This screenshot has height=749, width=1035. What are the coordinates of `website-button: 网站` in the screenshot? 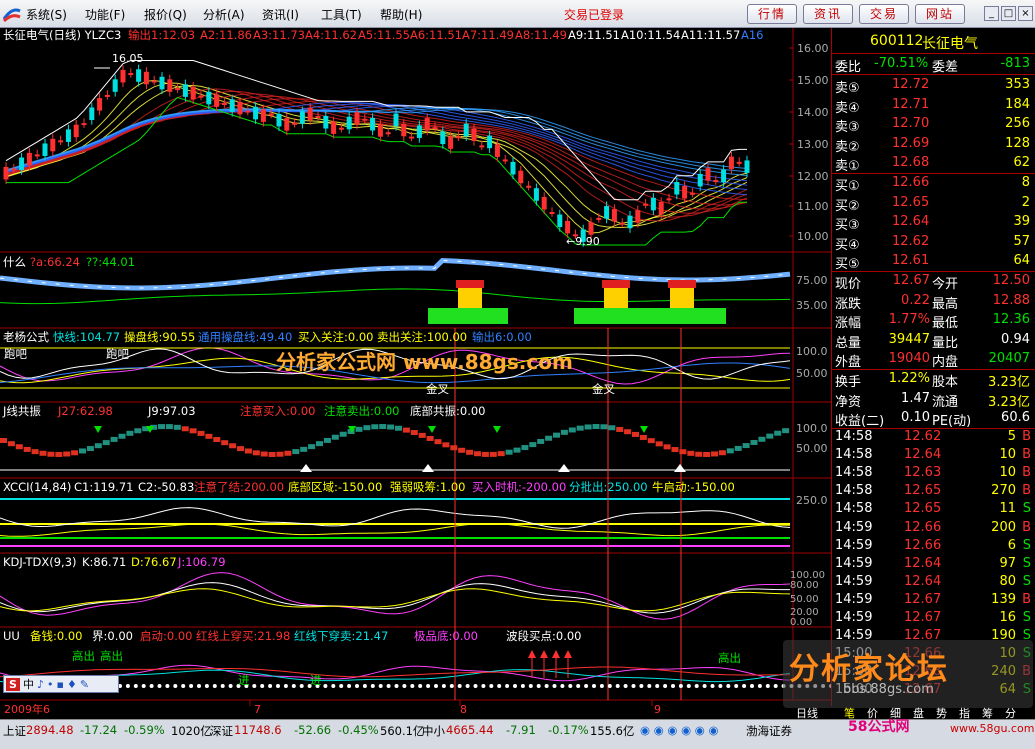 It's located at (940, 14).